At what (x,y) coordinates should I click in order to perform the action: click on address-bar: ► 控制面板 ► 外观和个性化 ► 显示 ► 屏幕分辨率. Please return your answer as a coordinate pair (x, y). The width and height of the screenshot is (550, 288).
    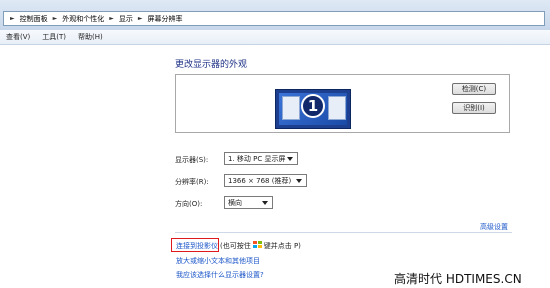
    Looking at the image, I should click on (275, 15).